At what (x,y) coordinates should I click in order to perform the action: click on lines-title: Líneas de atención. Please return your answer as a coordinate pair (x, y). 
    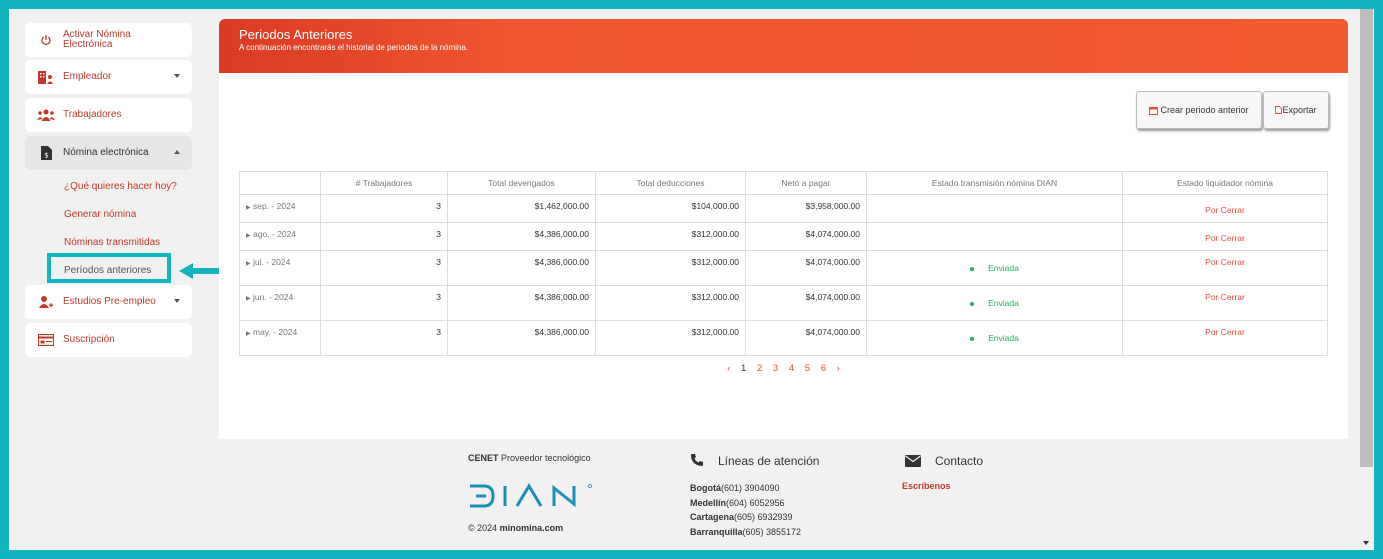
    Looking at the image, I should click on (769, 461).